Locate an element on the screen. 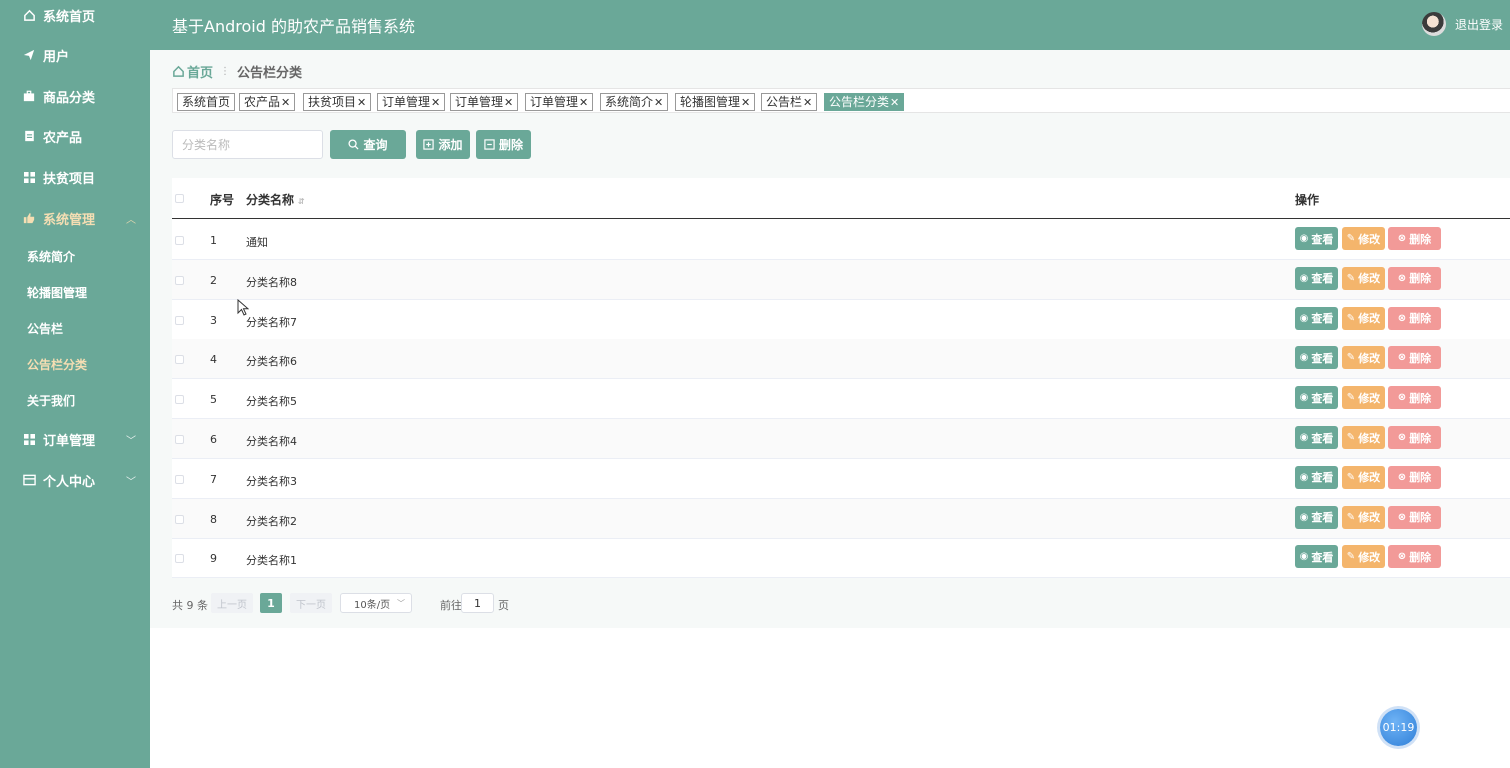 The height and width of the screenshot is (768, 1510). sidebar-subitem-notice-category: 公告栏分类 is located at coordinates (75, 364).